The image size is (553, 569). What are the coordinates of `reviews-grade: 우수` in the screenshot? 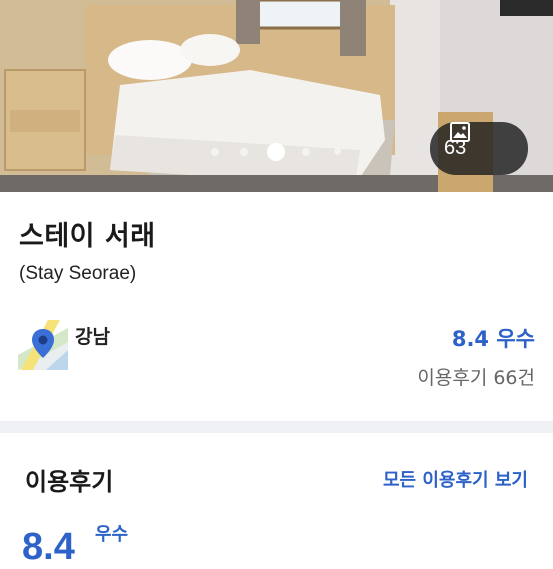 It's located at (112, 534).